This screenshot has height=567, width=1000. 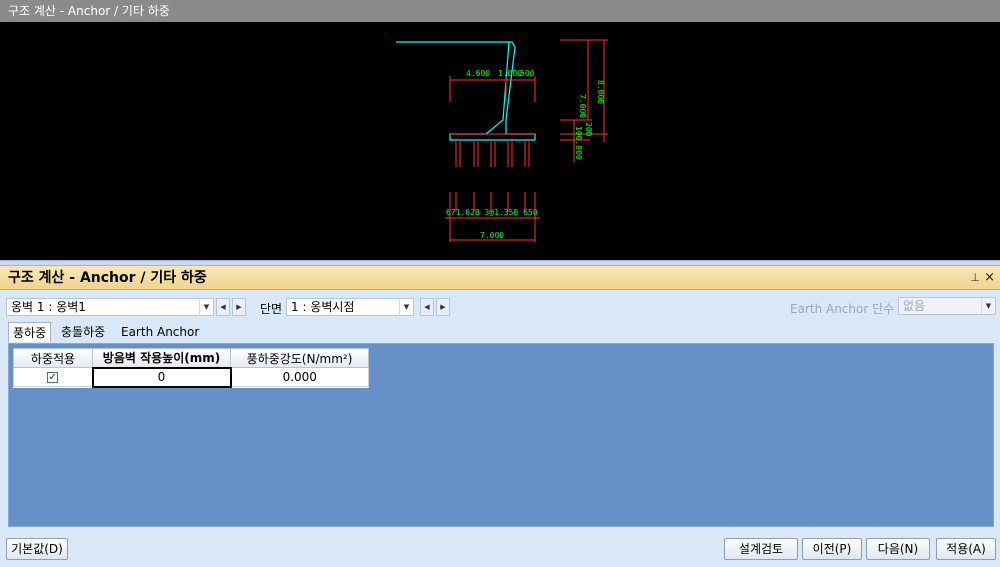 What do you see at coordinates (110, 307) in the screenshot?
I see `wall-select: 옹벽 1 : 옹벽1 ▼` at bounding box center [110, 307].